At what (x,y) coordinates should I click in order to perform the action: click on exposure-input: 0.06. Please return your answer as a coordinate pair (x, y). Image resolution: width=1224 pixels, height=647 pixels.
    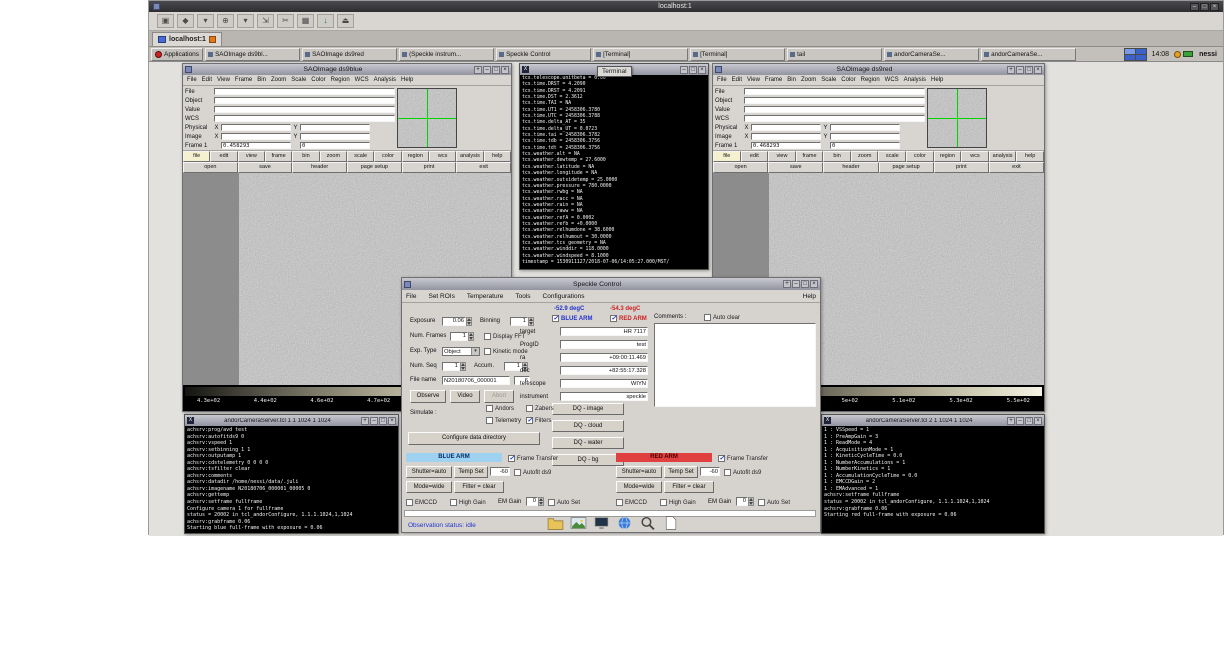
    Looking at the image, I should click on (457, 321).